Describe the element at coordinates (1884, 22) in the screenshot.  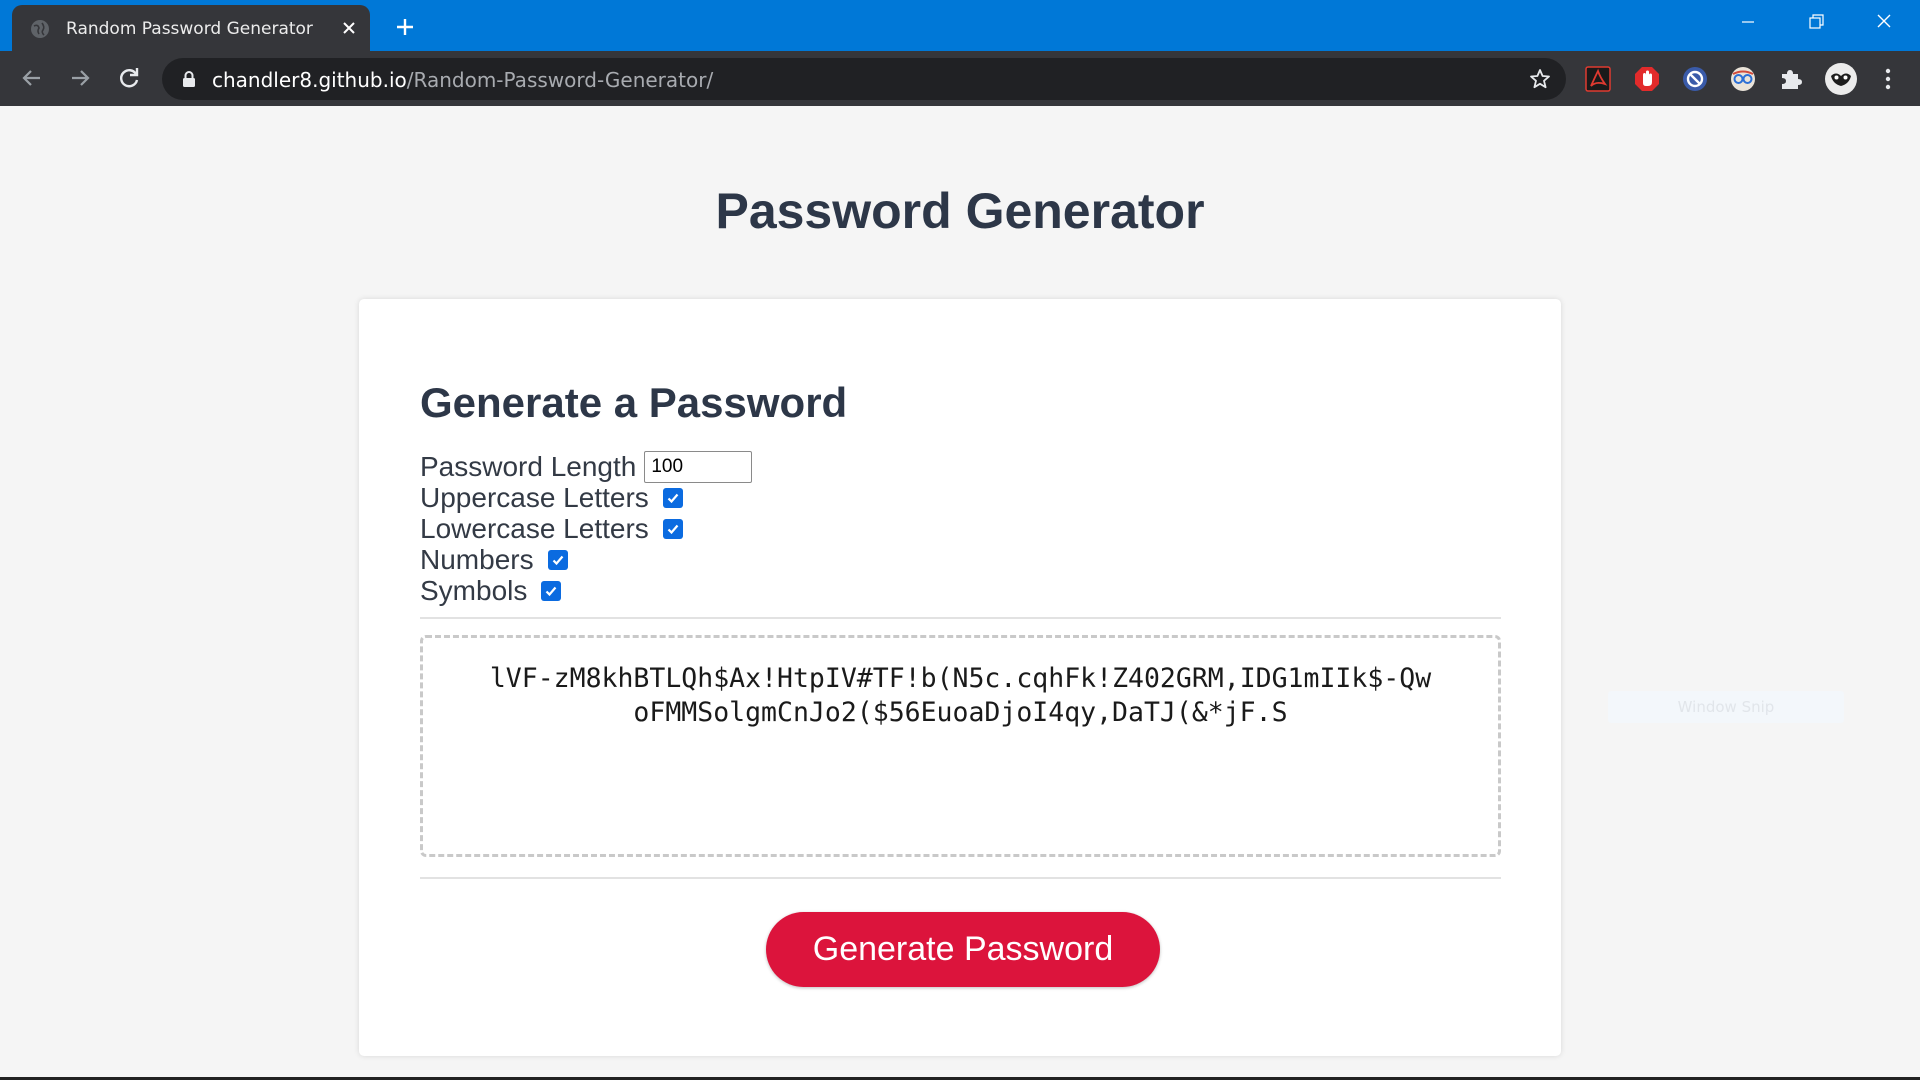
I see `window-close-icon` at that location.